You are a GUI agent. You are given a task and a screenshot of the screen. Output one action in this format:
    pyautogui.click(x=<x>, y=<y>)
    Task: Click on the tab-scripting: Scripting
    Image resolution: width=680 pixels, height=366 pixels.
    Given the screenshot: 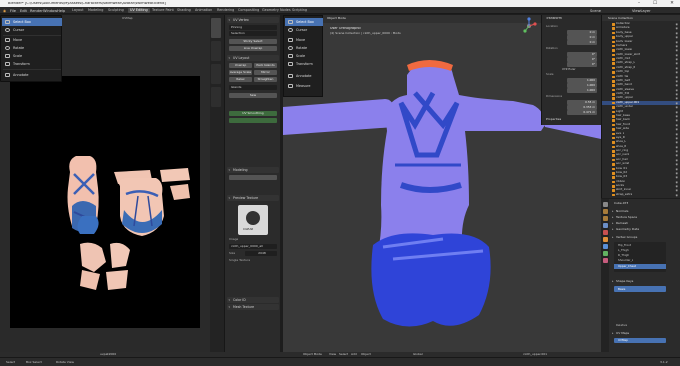 What is the action you would take?
    pyautogui.click(x=299, y=10)
    